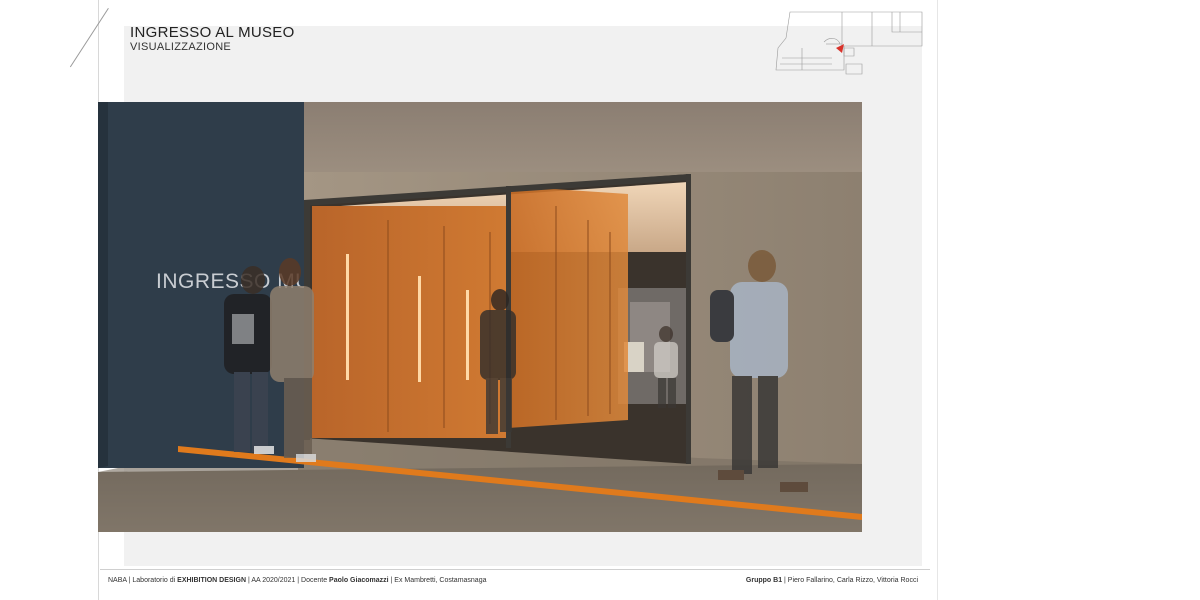 Image resolution: width=1200 pixels, height=600 pixels. I want to click on footer-course: EXHIBITION DESIGN, so click(211, 580).